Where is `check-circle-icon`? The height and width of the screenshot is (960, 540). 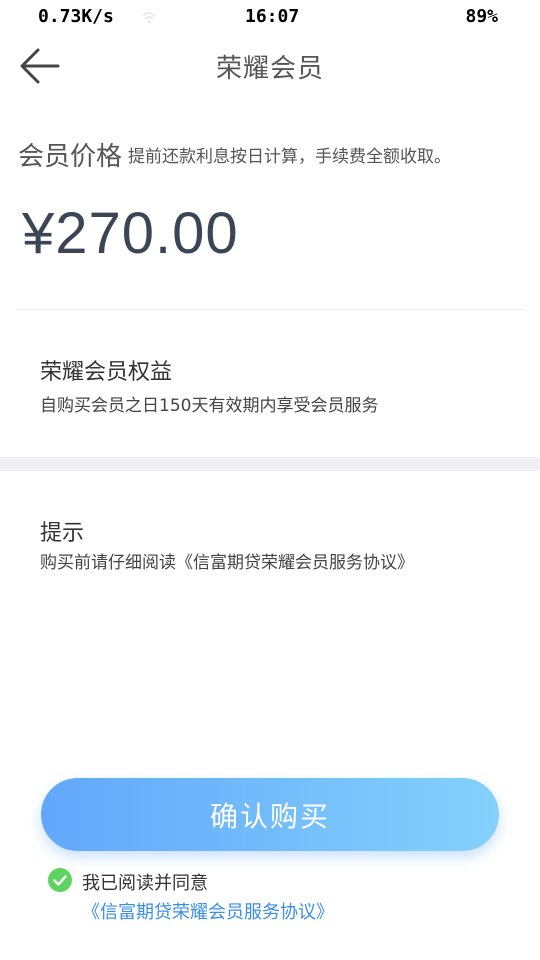 check-circle-icon is located at coordinates (60, 880).